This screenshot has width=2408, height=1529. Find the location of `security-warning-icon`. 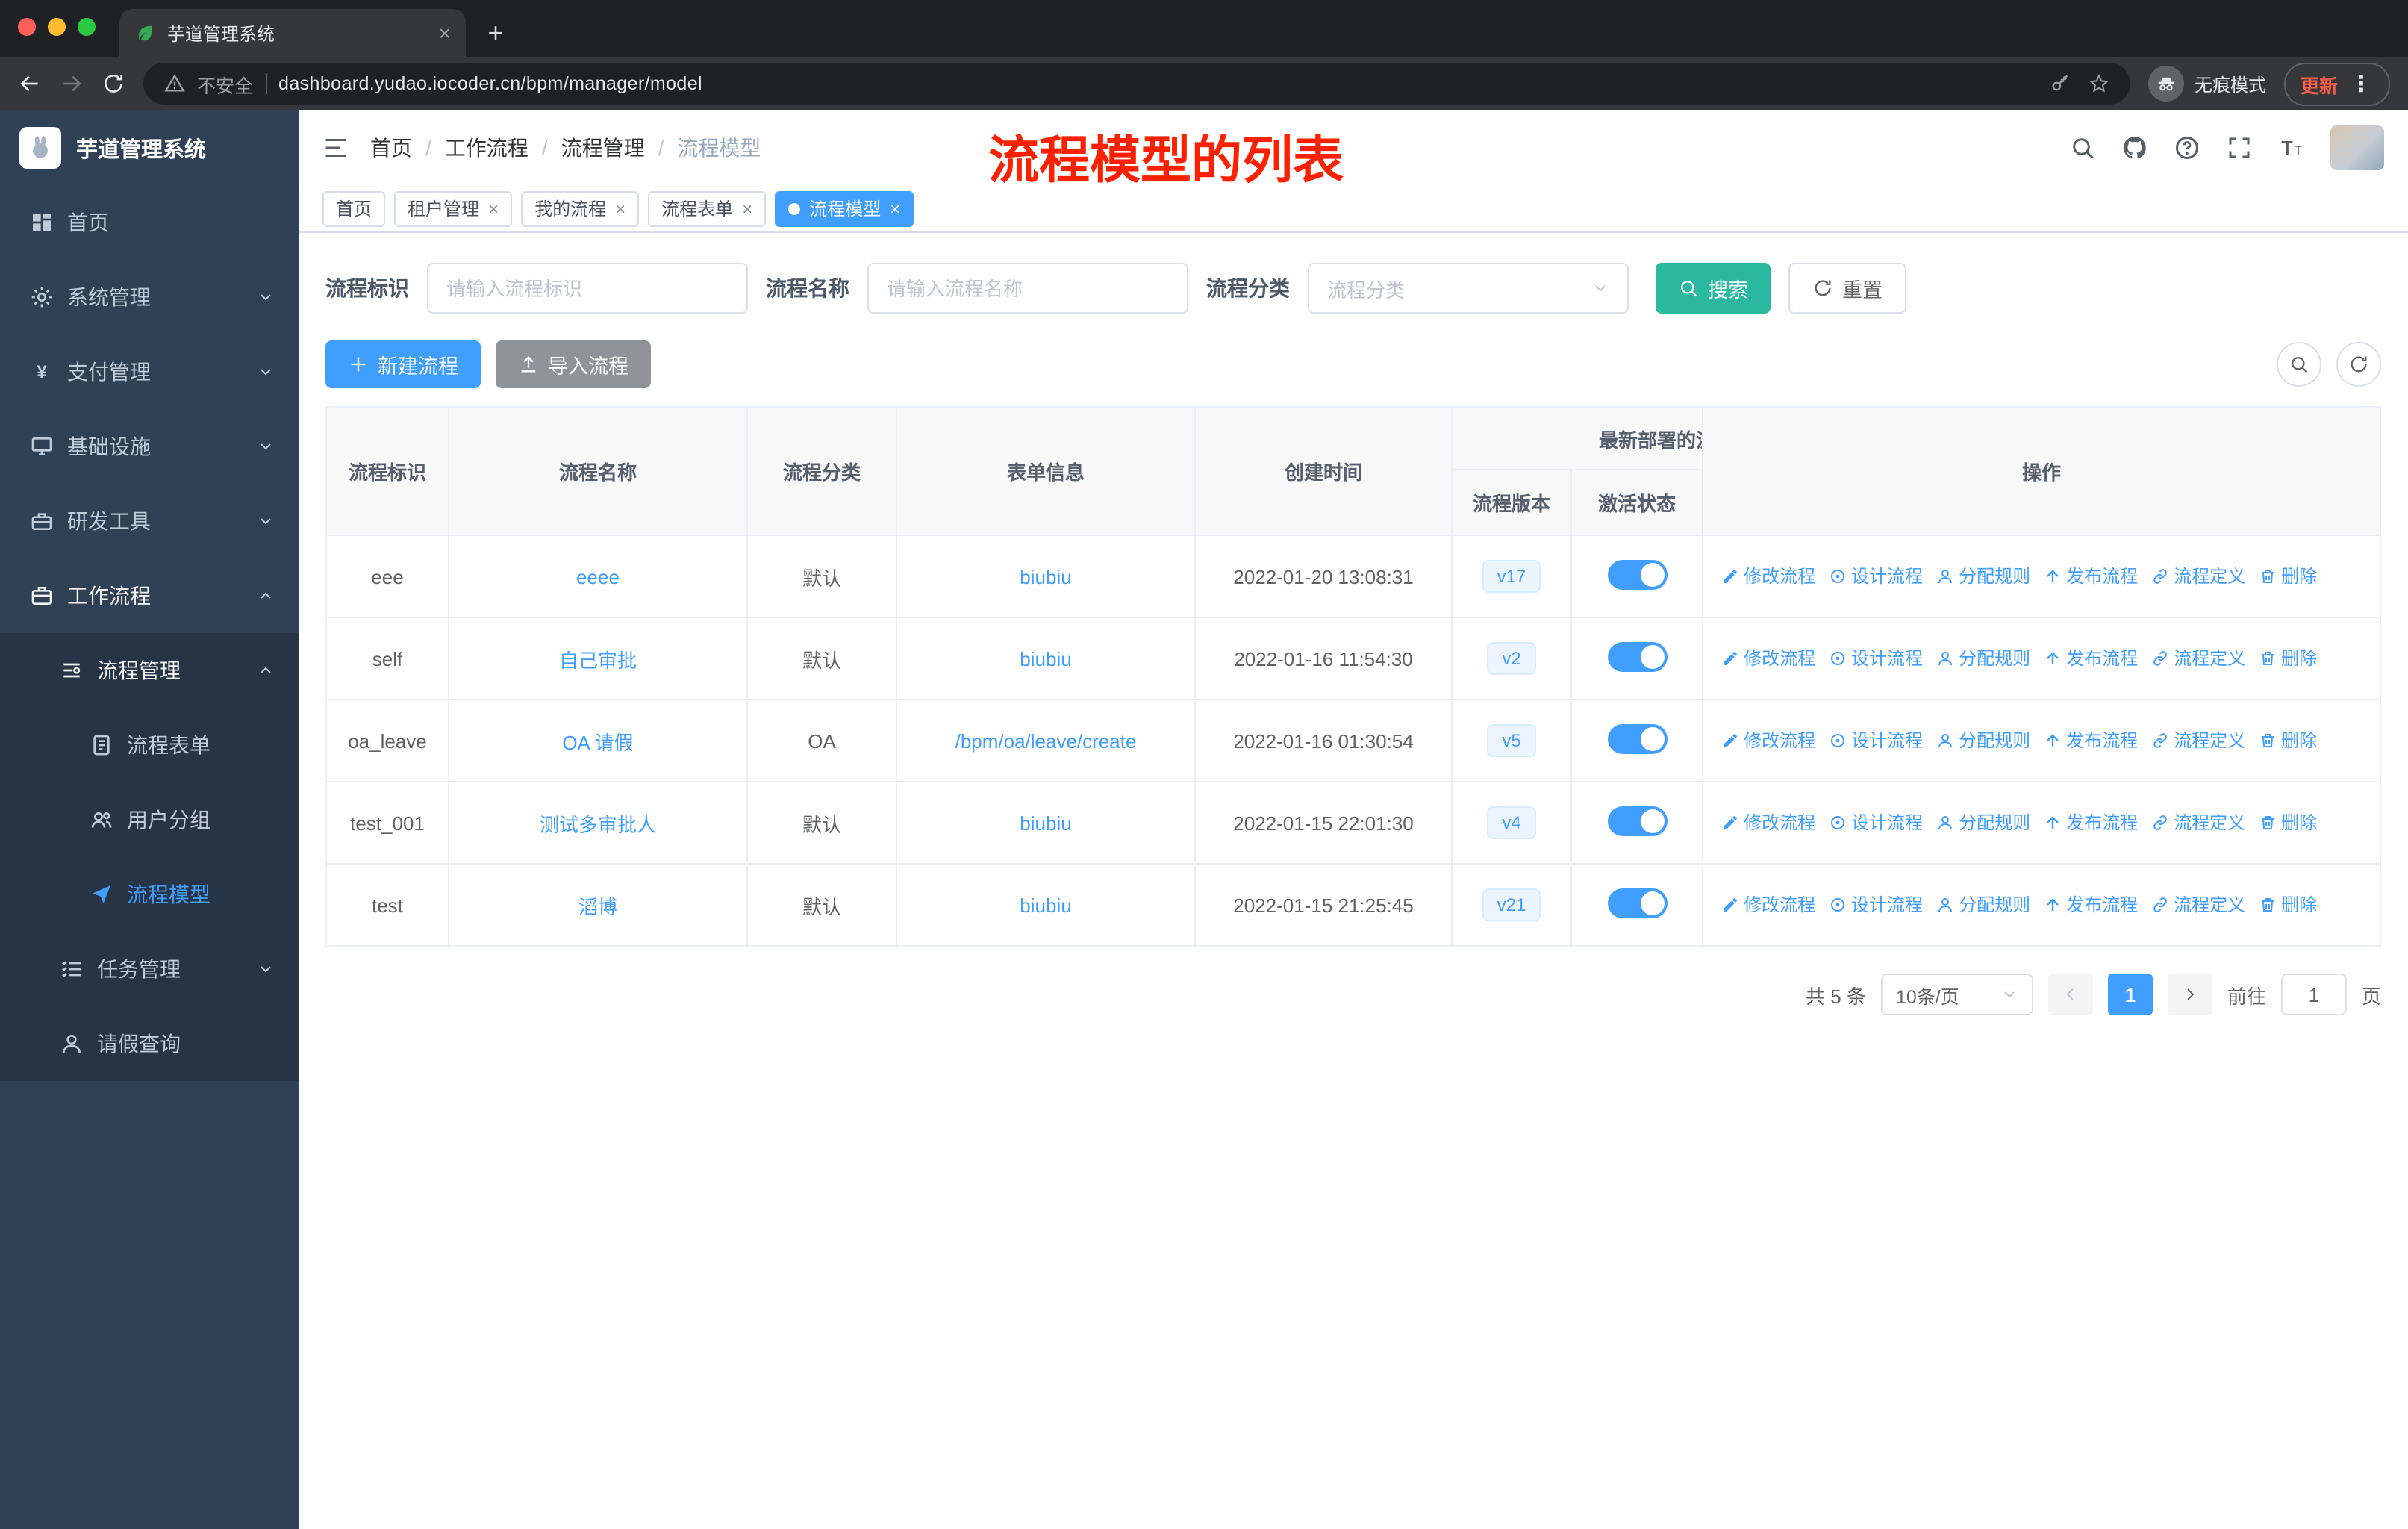

security-warning-icon is located at coordinates (174, 83).